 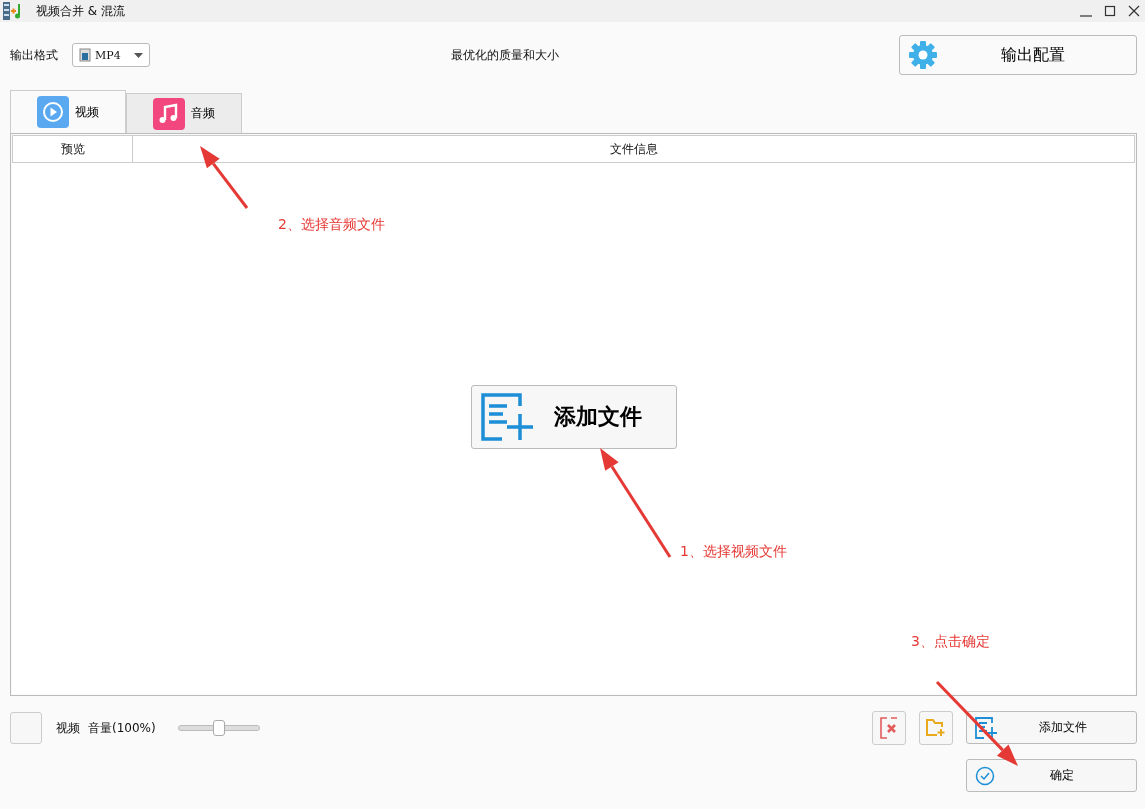 I want to click on close-button, so click(x=1134, y=11).